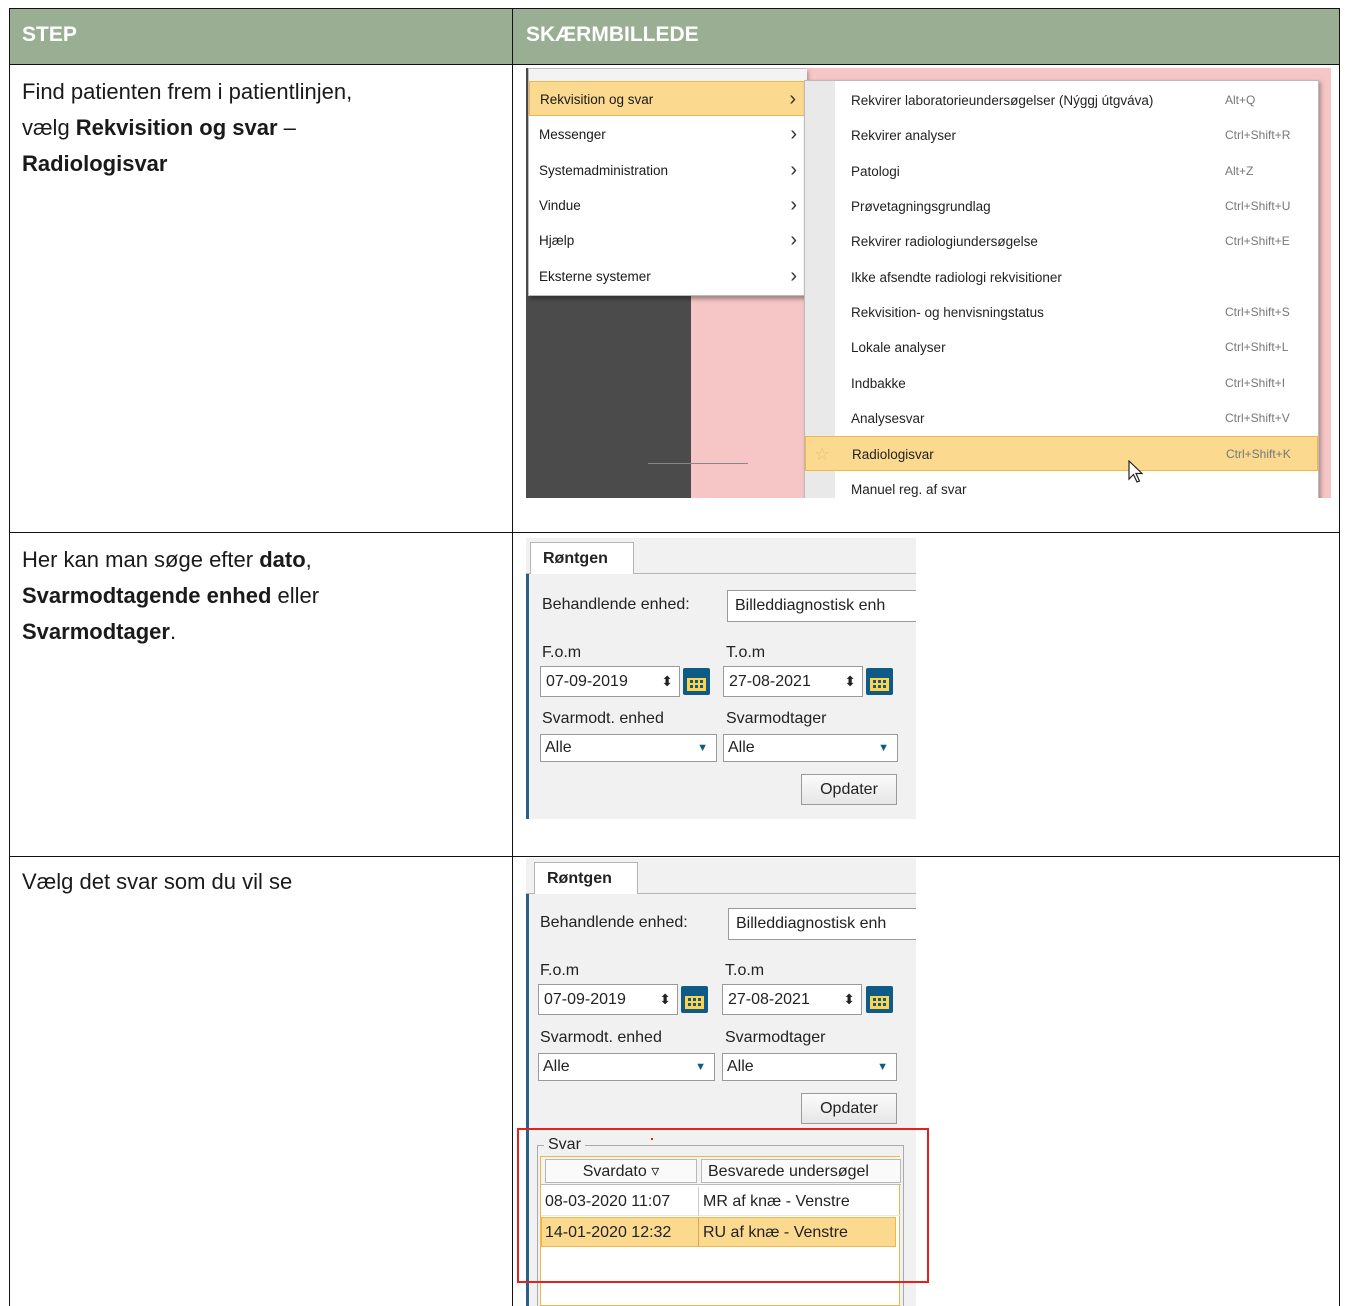 This screenshot has height=1306, width=1347. I want to click on menu-item-label: Systemadministration, so click(604, 170).